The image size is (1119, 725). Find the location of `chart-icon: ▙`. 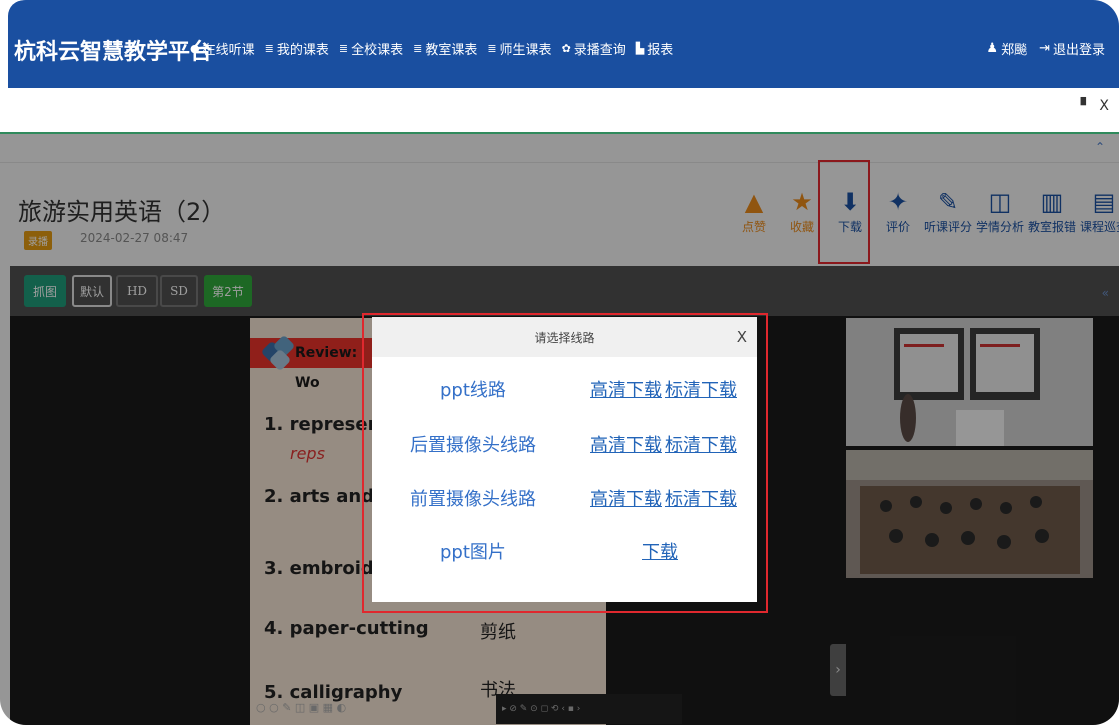

chart-icon: ▙ is located at coordinates (640, 48).